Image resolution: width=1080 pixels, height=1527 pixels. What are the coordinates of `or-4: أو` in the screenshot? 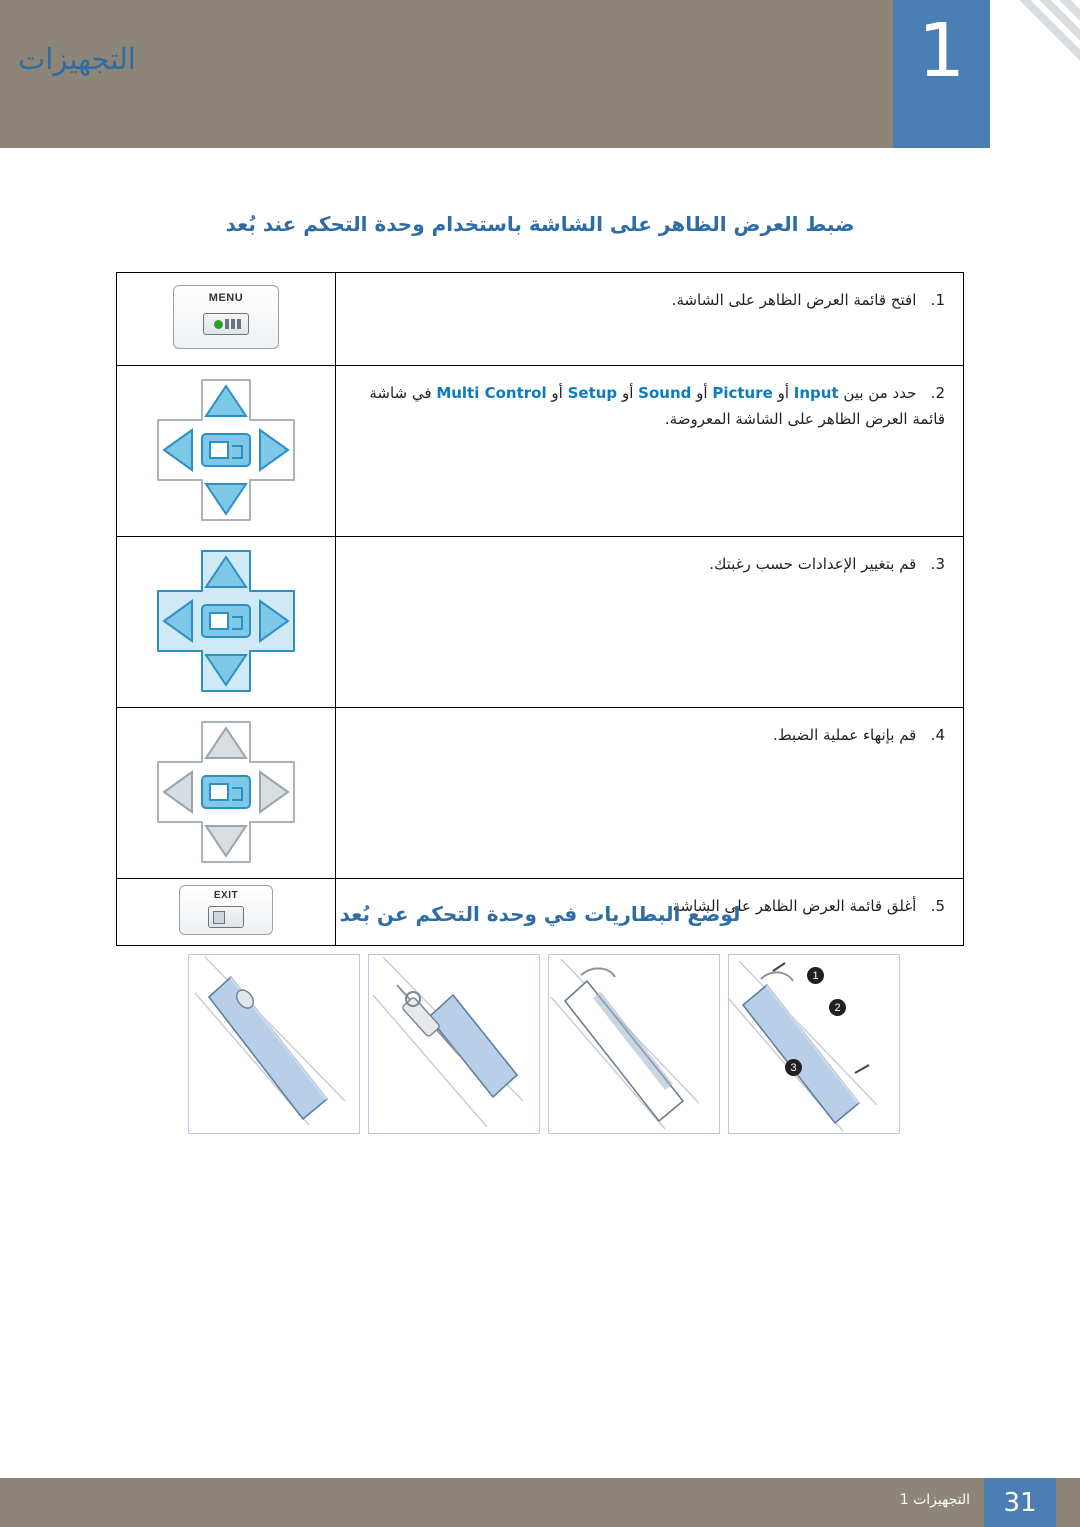 It's located at (557, 393).